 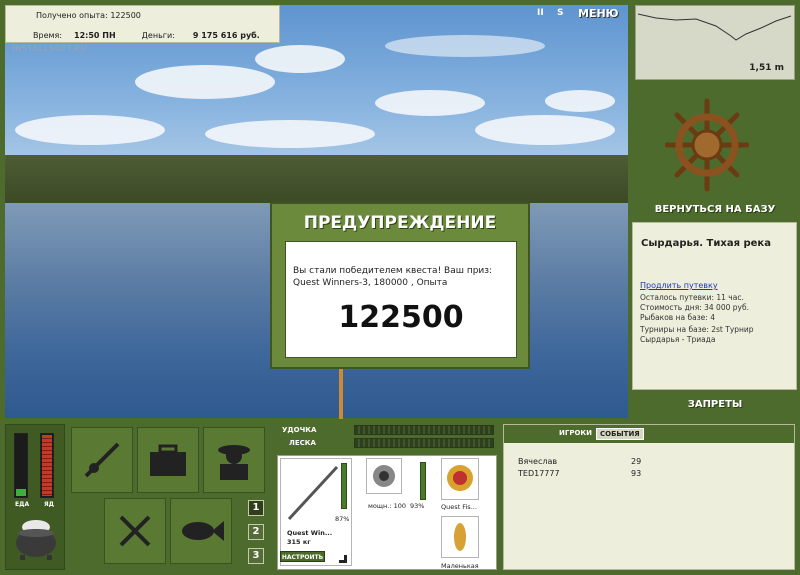 What do you see at coordinates (49, 504) in the screenshot?
I see `poison-label: ЯД` at bounding box center [49, 504].